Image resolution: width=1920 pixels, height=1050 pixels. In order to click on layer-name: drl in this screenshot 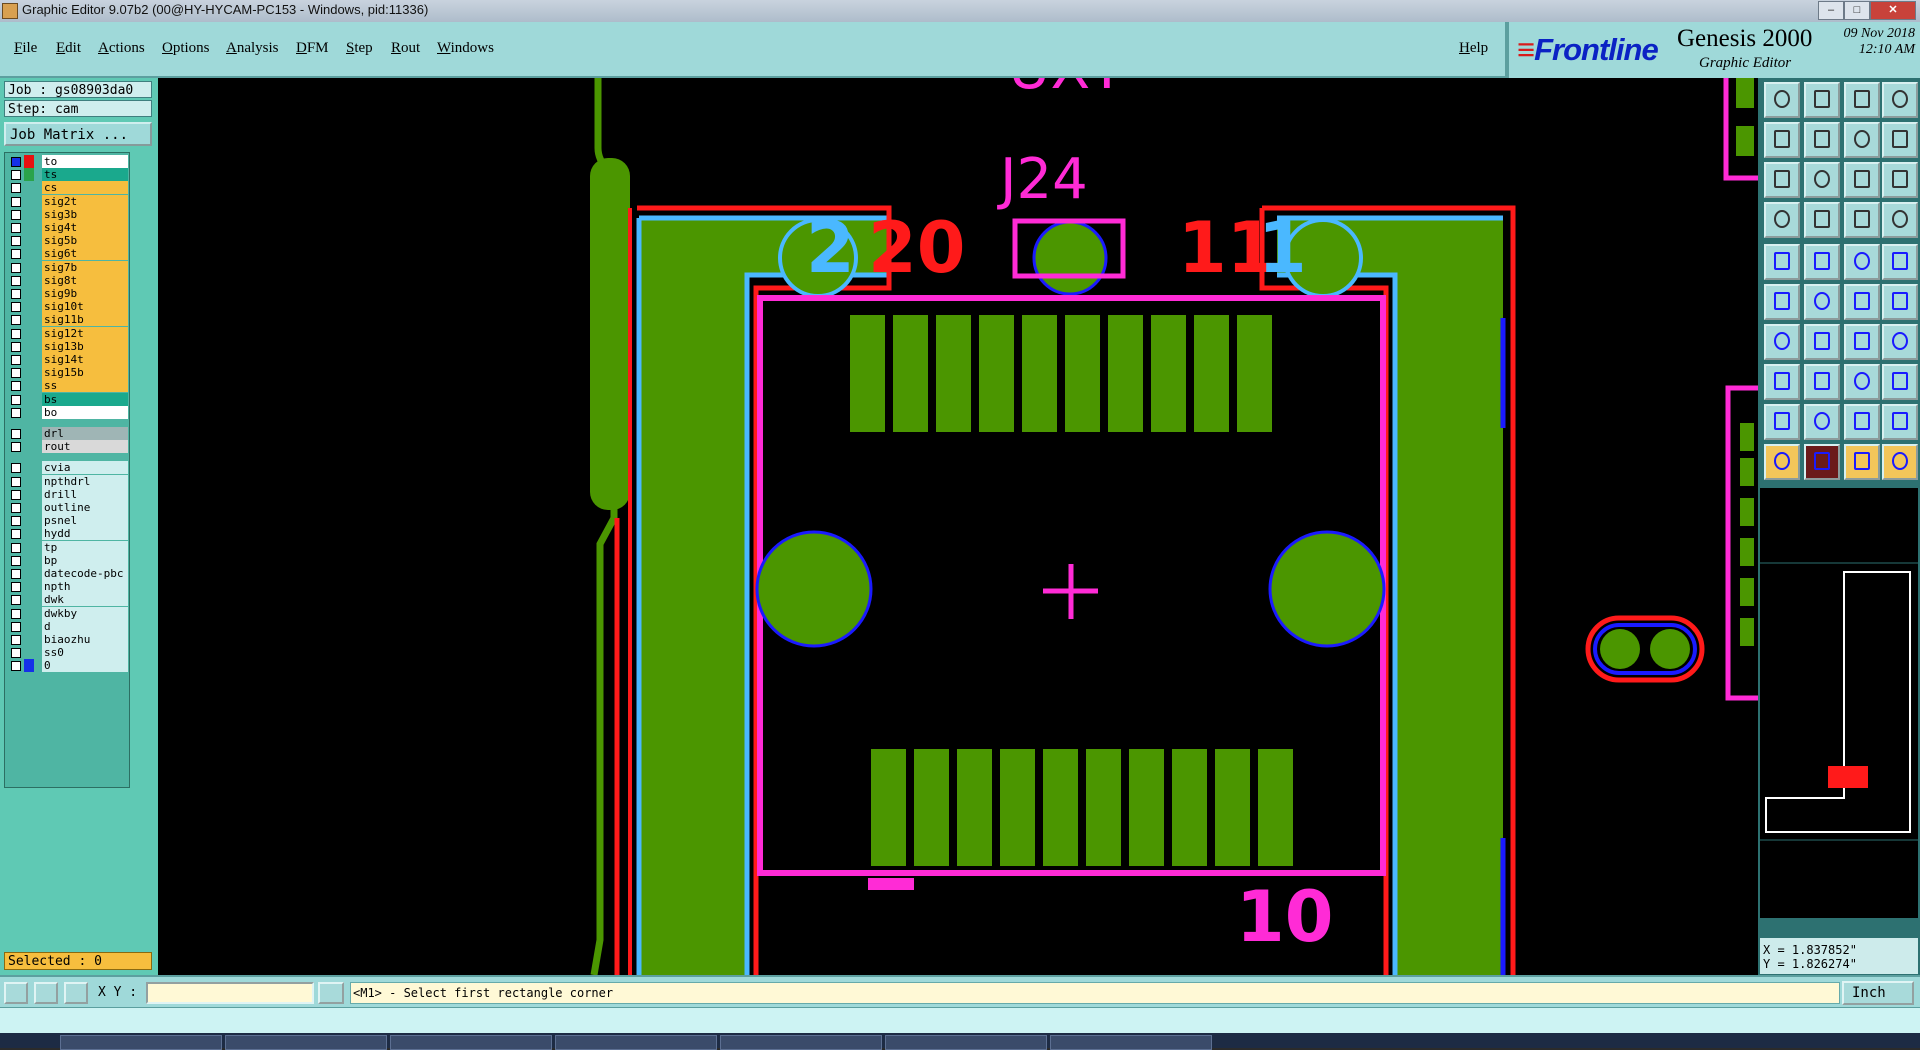, I will do `click(85, 433)`.